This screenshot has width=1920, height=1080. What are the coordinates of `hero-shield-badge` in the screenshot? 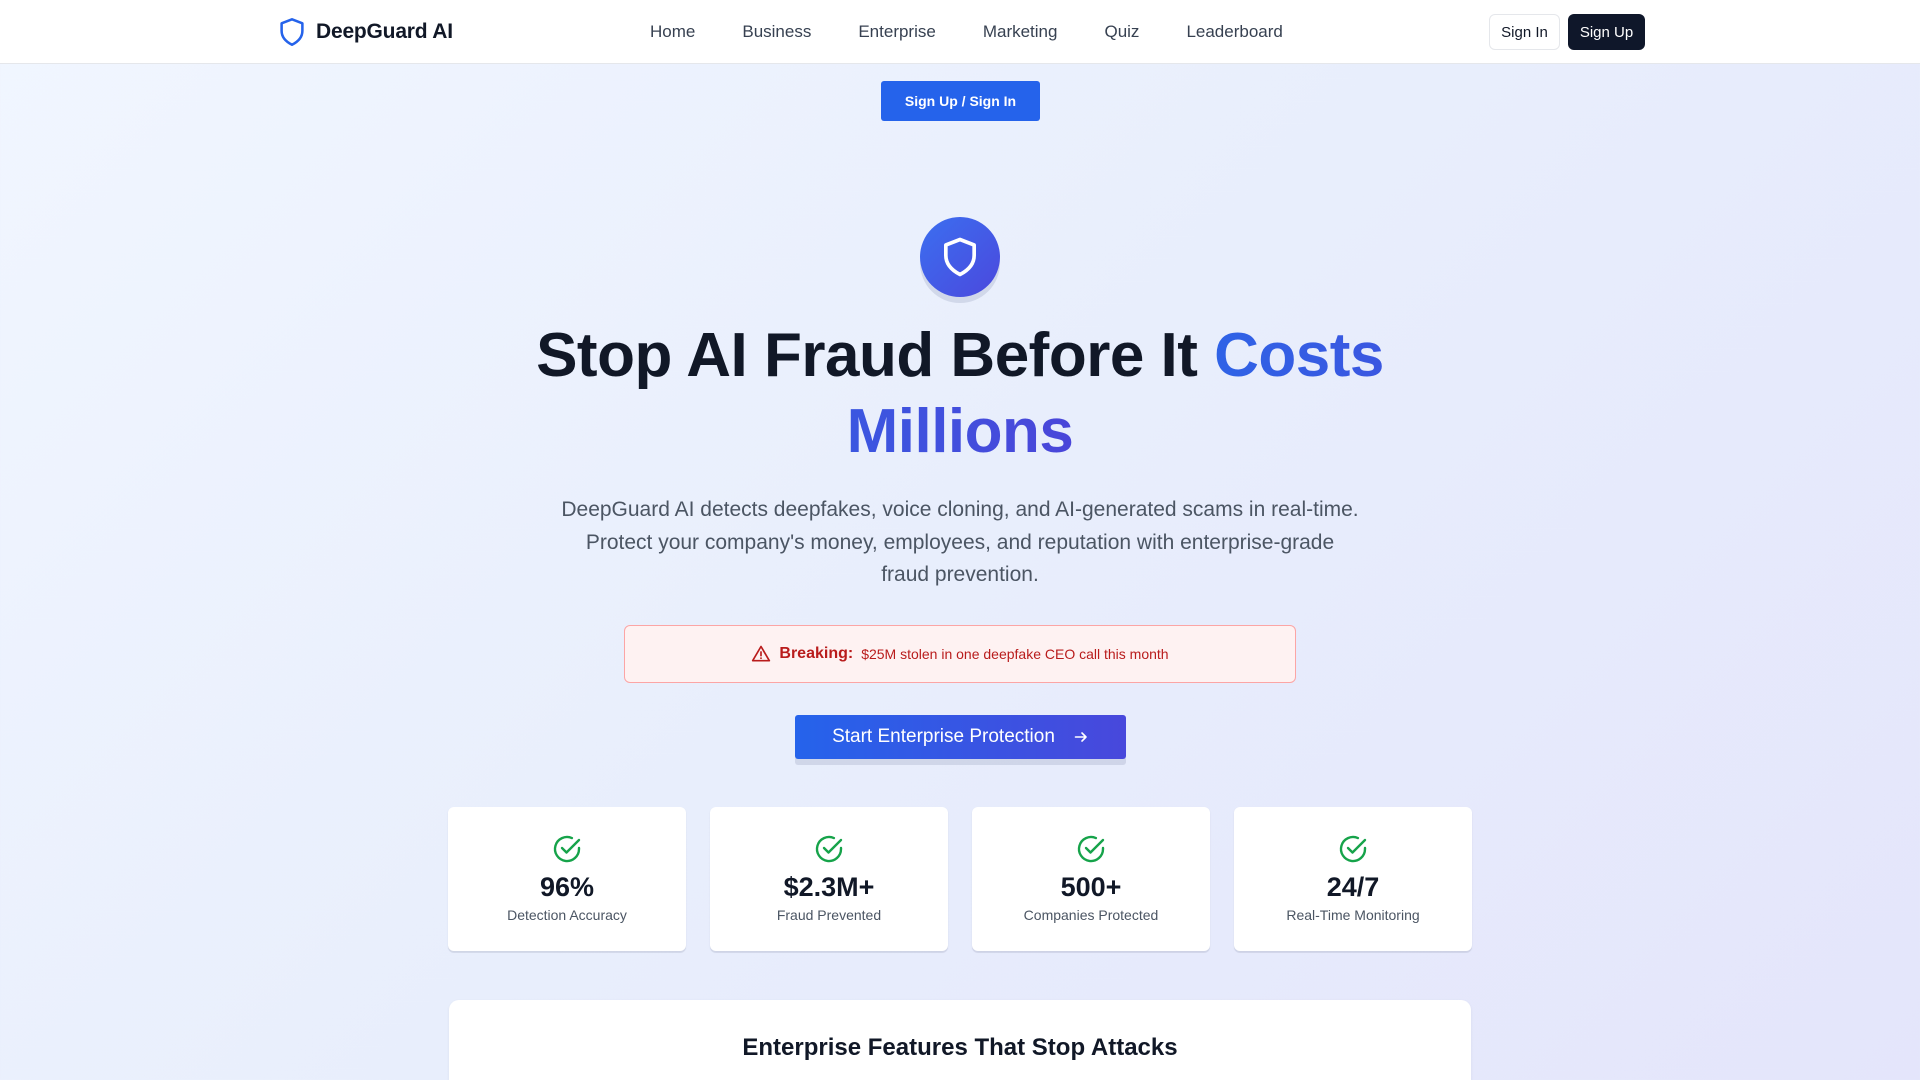 It's located at (960, 257).